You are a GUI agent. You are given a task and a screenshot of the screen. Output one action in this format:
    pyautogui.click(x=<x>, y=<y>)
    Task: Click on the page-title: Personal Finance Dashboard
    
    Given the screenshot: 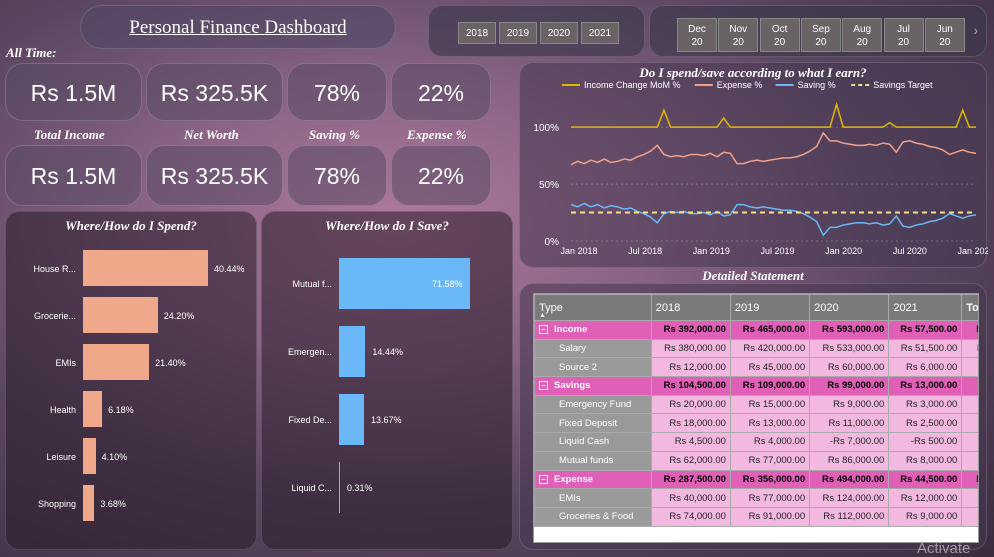 What is the action you would take?
    pyautogui.click(x=238, y=27)
    